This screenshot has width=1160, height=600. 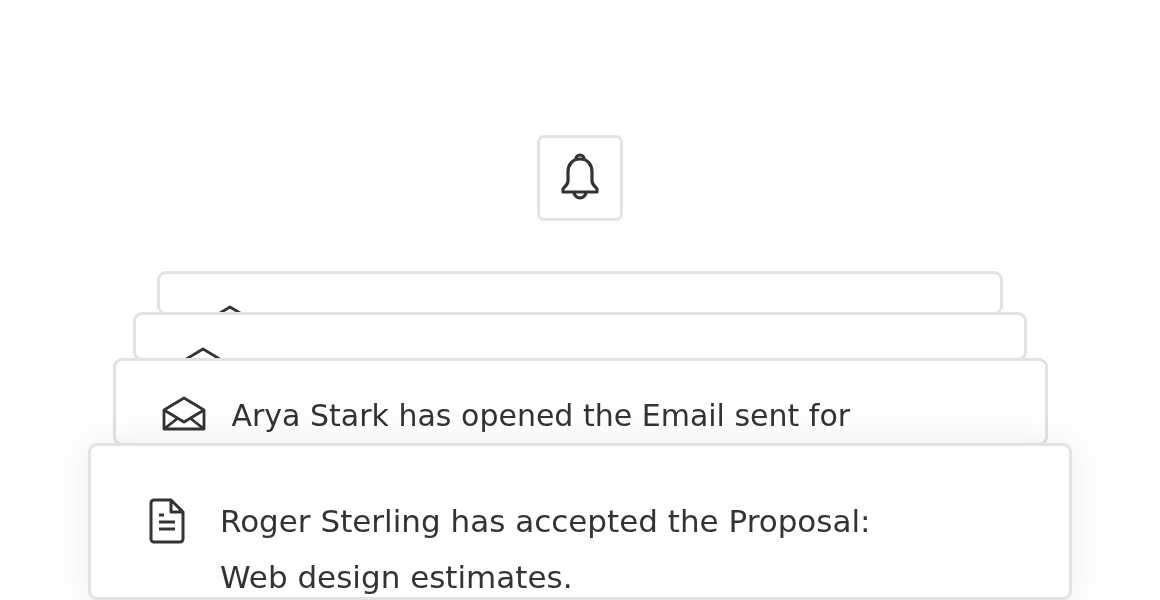 What do you see at coordinates (183, 414) in the screenshot?
I see `envelope-icon` at bounding box center [183, 414].